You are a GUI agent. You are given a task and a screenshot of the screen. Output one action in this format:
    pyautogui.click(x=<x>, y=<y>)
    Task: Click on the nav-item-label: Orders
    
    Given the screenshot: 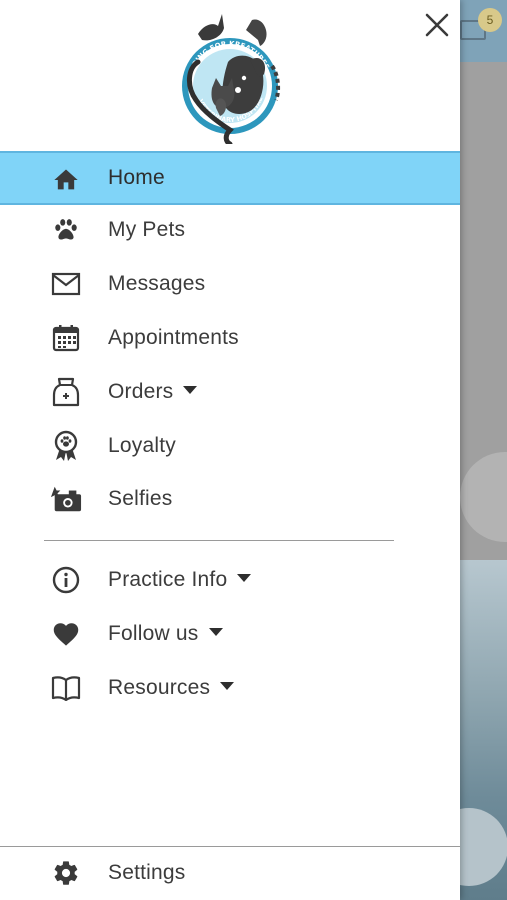 What is the action you would take?
    pyautogui.click(x=153, y=392)
    